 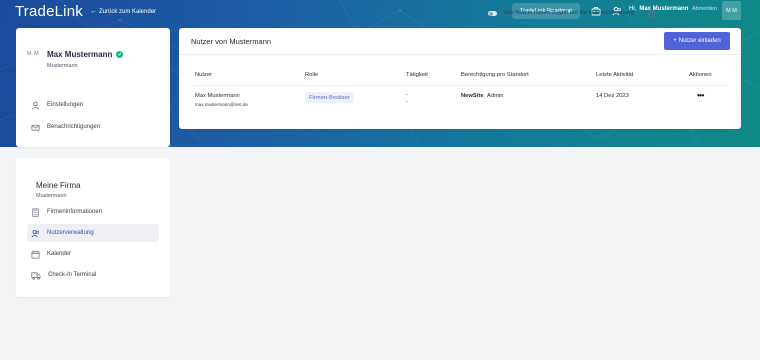 What do you see at coordinates (615, 75) in the screenshot?
I see `column-header-last-active: Letzte Aktivität` at bounding box center [615, 75].